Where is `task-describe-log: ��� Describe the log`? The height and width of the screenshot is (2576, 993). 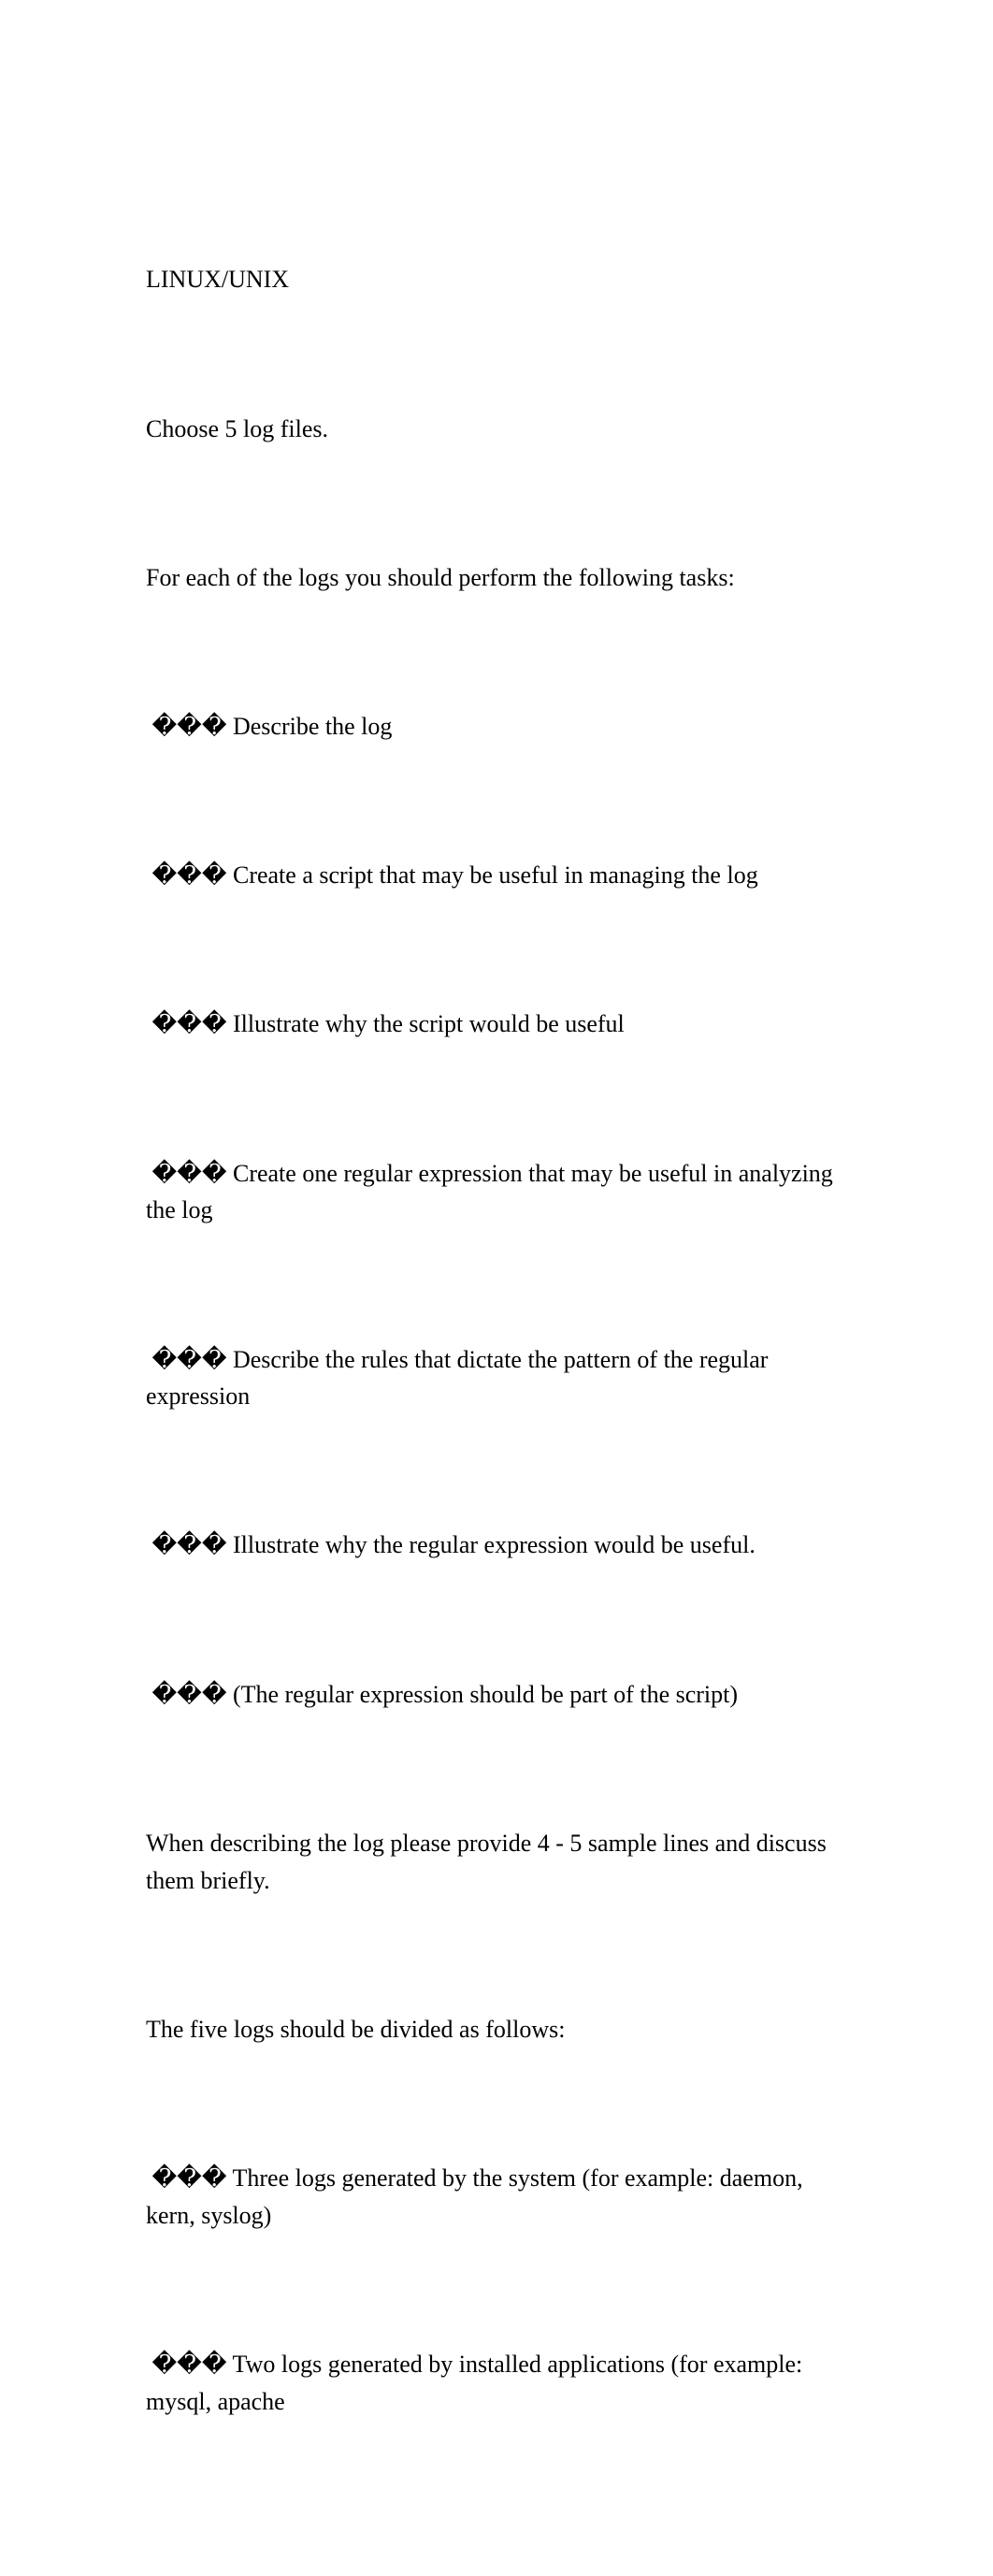
task-describe-log: ��� Describe the log is located at coordinates (269, 726).